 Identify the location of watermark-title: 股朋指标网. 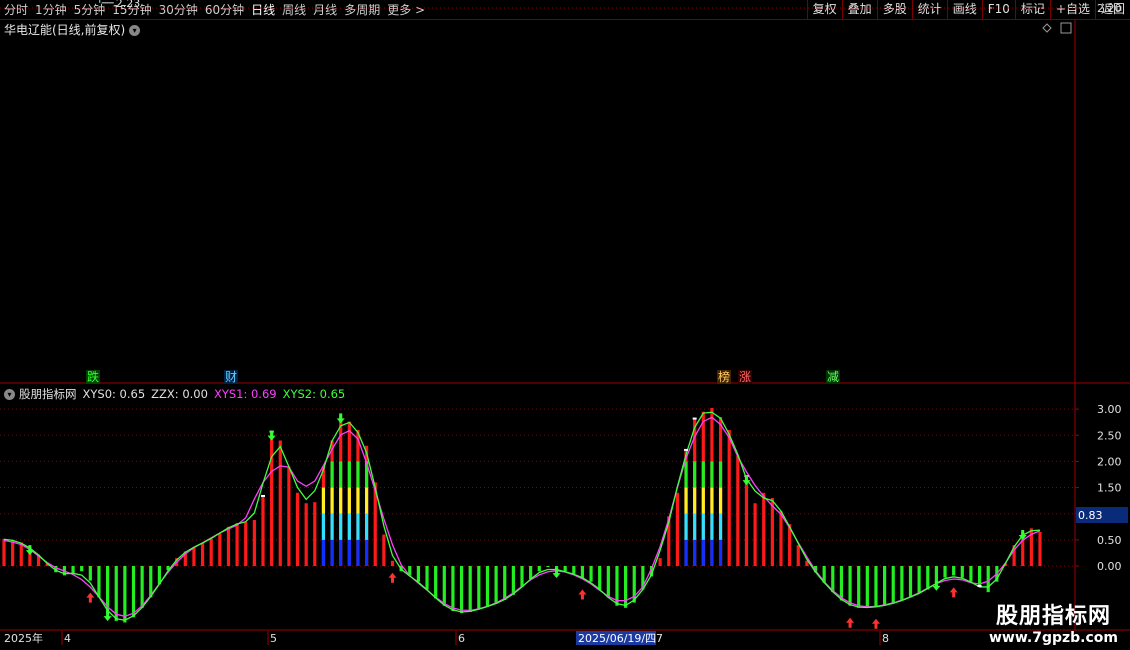
(1053, 616).